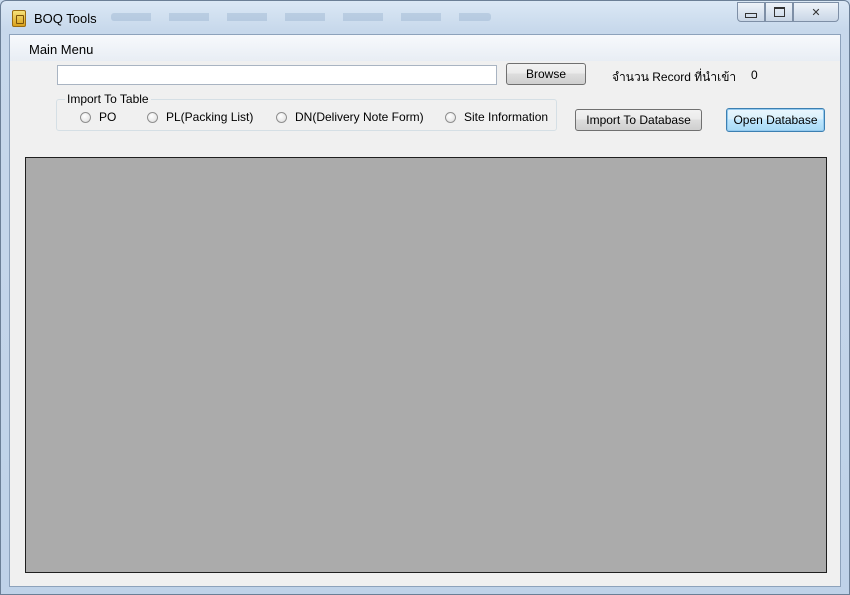 The image size is (850, 595). I want to click on title-bar: BOQ Tools ✕, so click(425, 17).